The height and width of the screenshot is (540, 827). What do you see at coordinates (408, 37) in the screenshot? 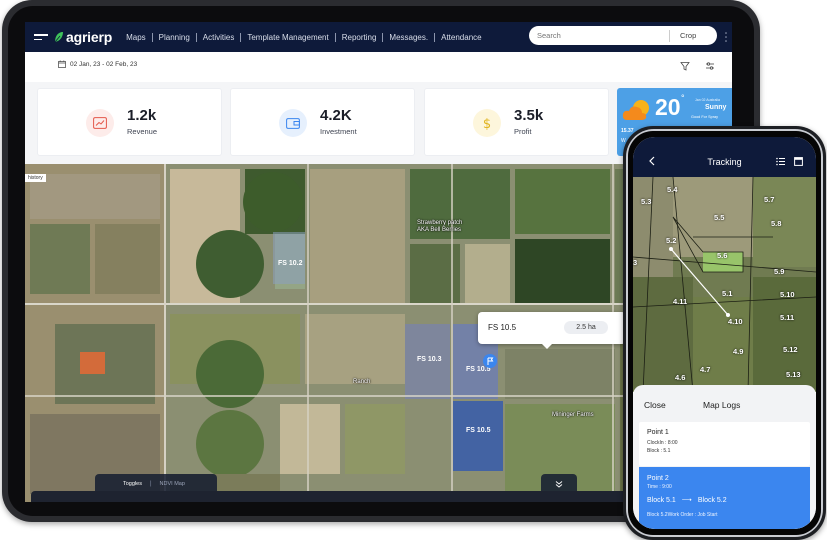
I see `nav-messages: Messages.` at bounding box center [408, 37].